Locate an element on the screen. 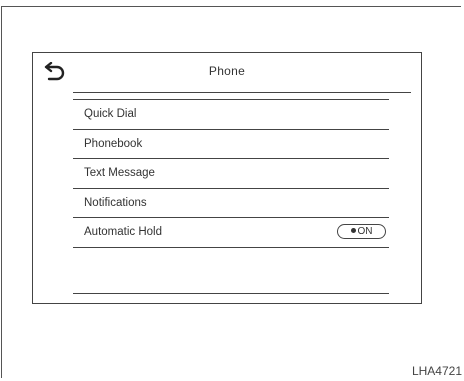 The image size is (464, 381). menu-item-label: Phonebook is located at coordinates (113, 143).